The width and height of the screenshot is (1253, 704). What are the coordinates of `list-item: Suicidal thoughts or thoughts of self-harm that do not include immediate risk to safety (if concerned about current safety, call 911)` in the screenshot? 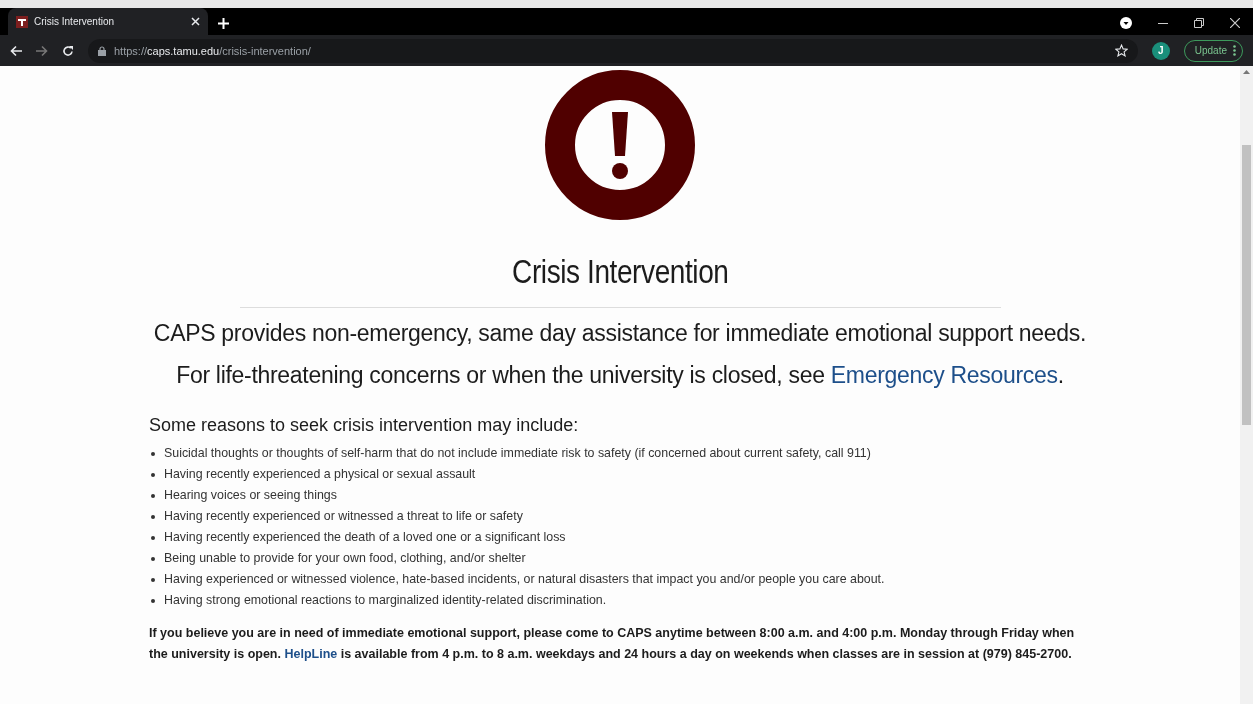 It's located at (517, 453).